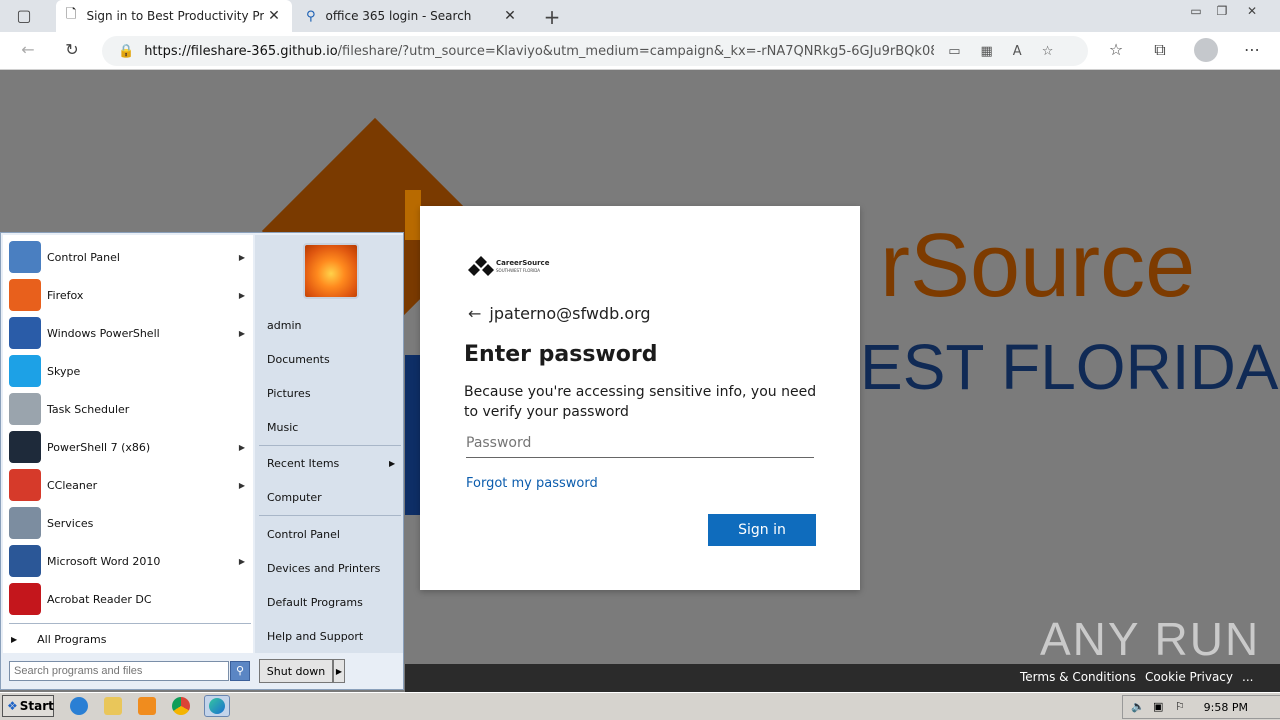 The height and width of the screenshot is (720, 1280). What do you see at coordinates (1225, 707) in the screenshot?
I see `clock: 9:58 PM` at bounding box center [1225, 707].